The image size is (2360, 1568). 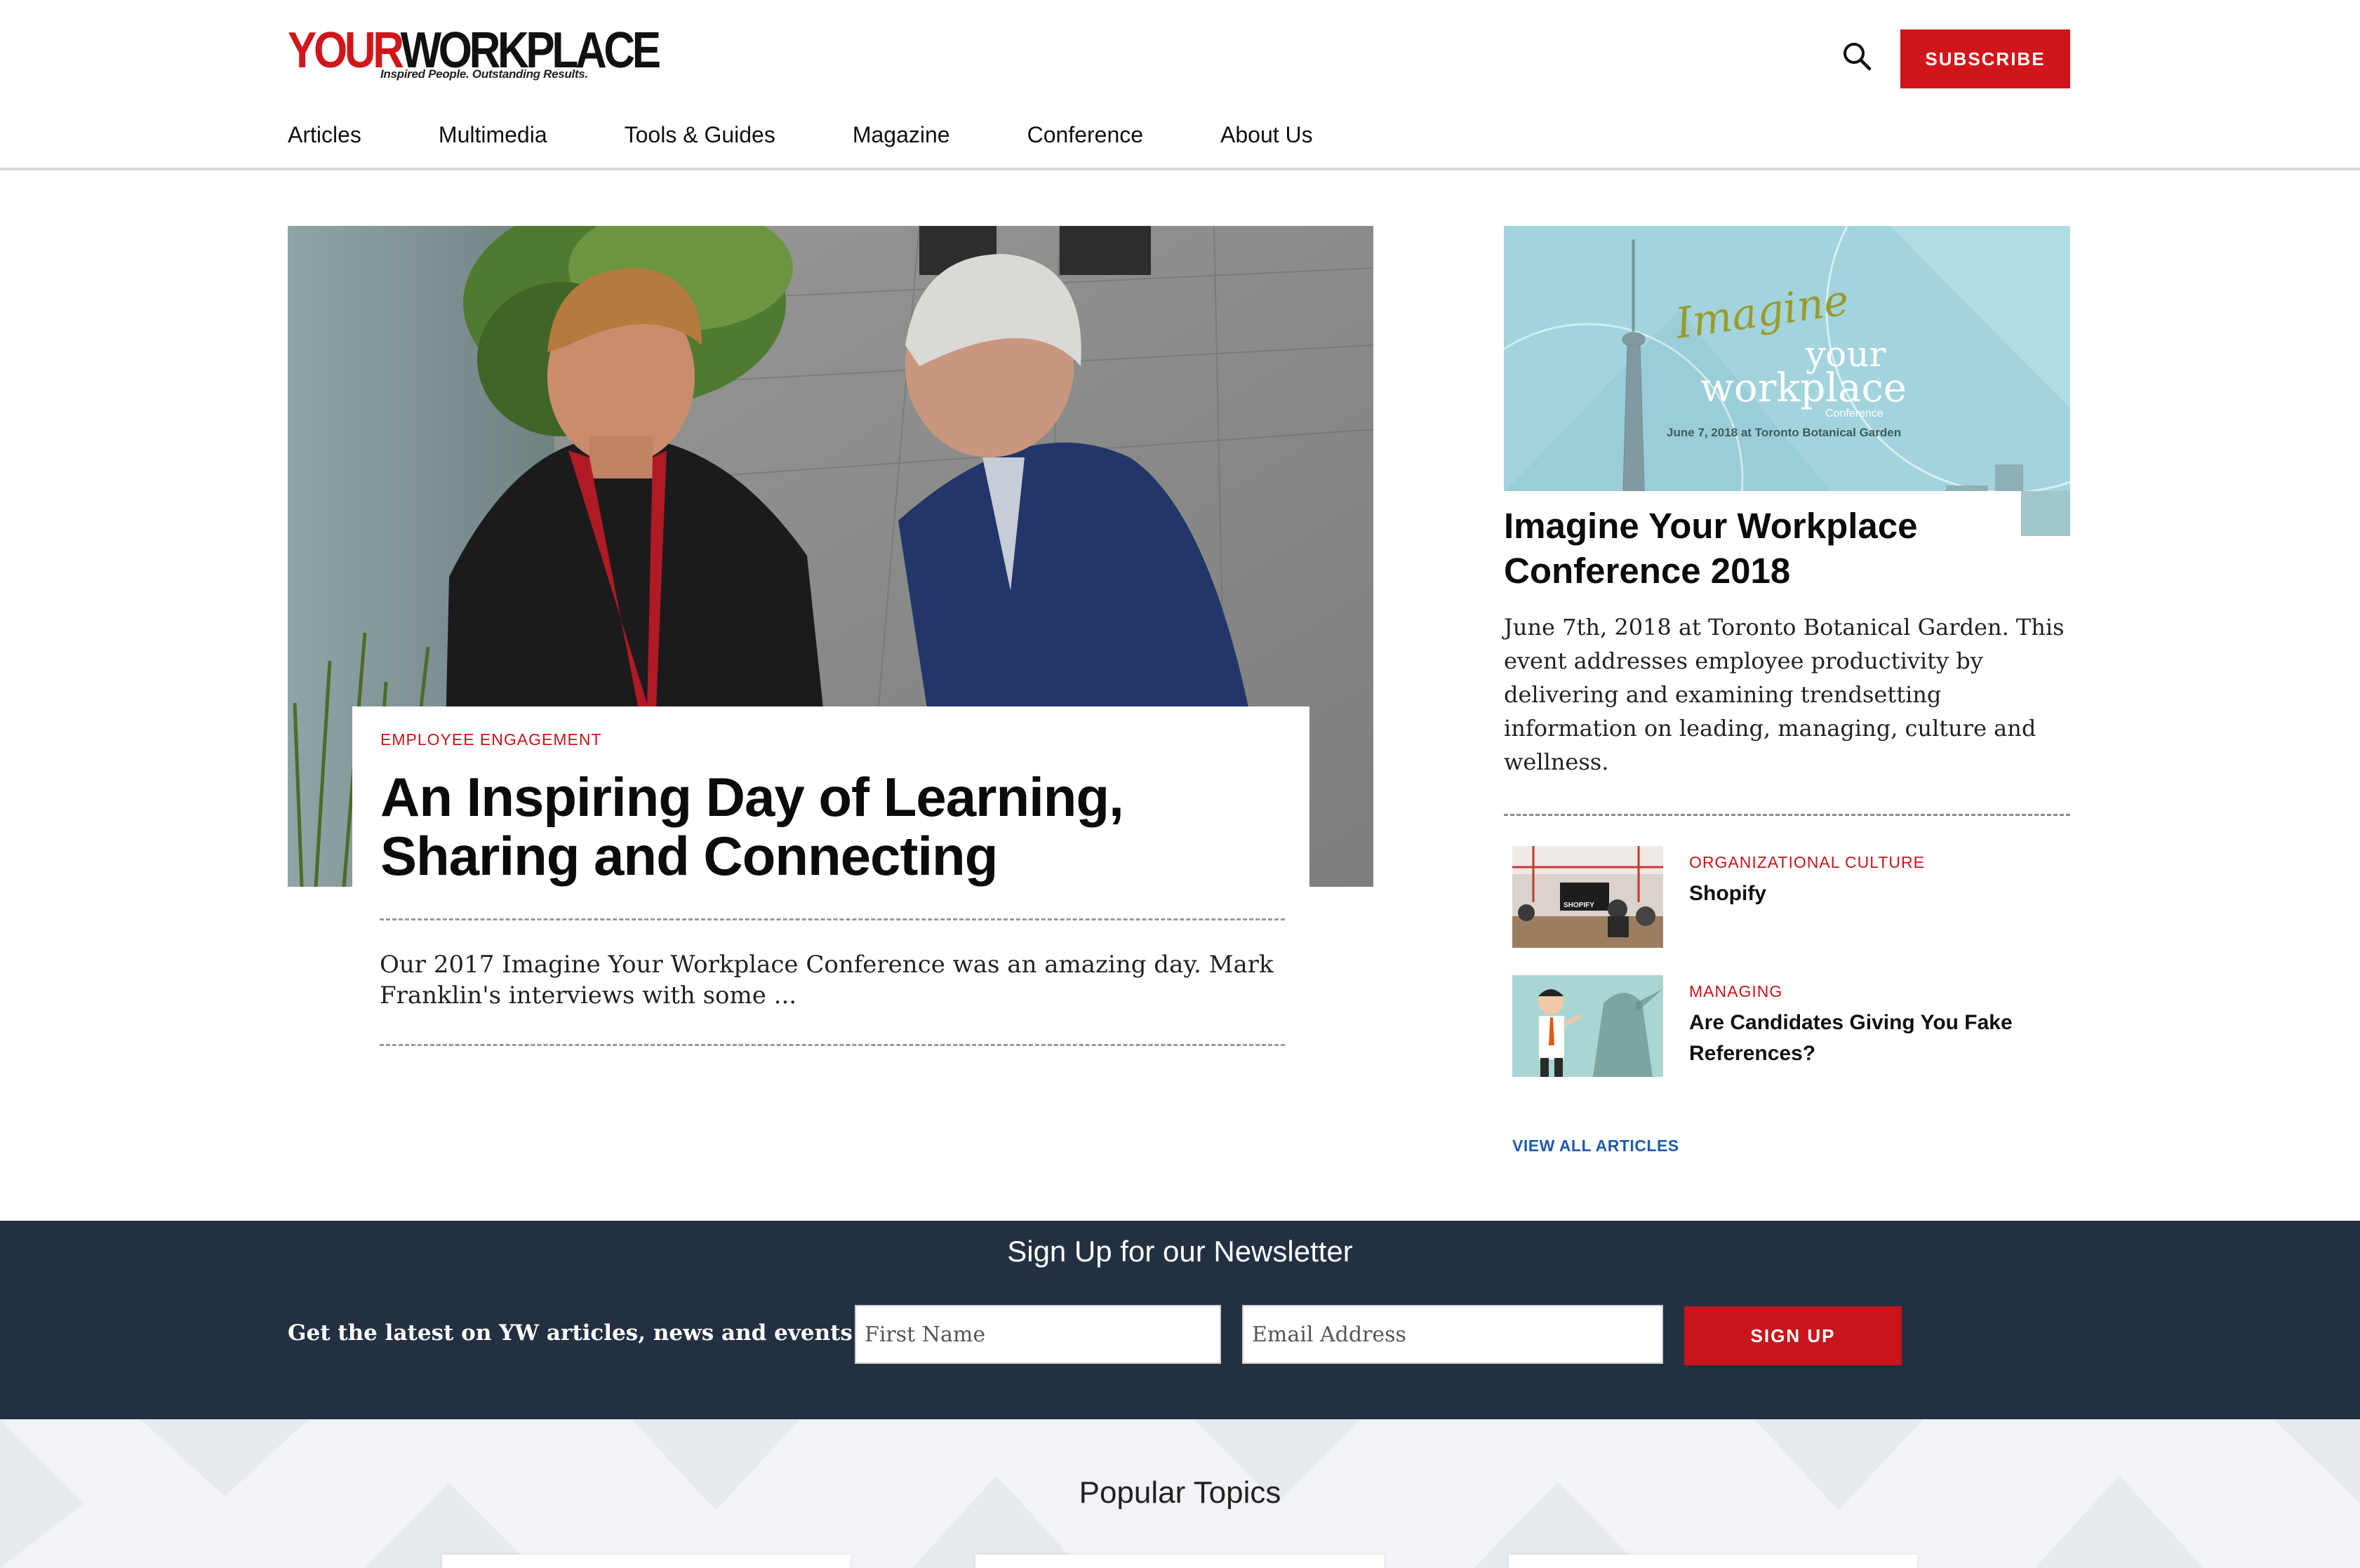 I want to click on article-title: Shopify, so click(x=1871, y=893).